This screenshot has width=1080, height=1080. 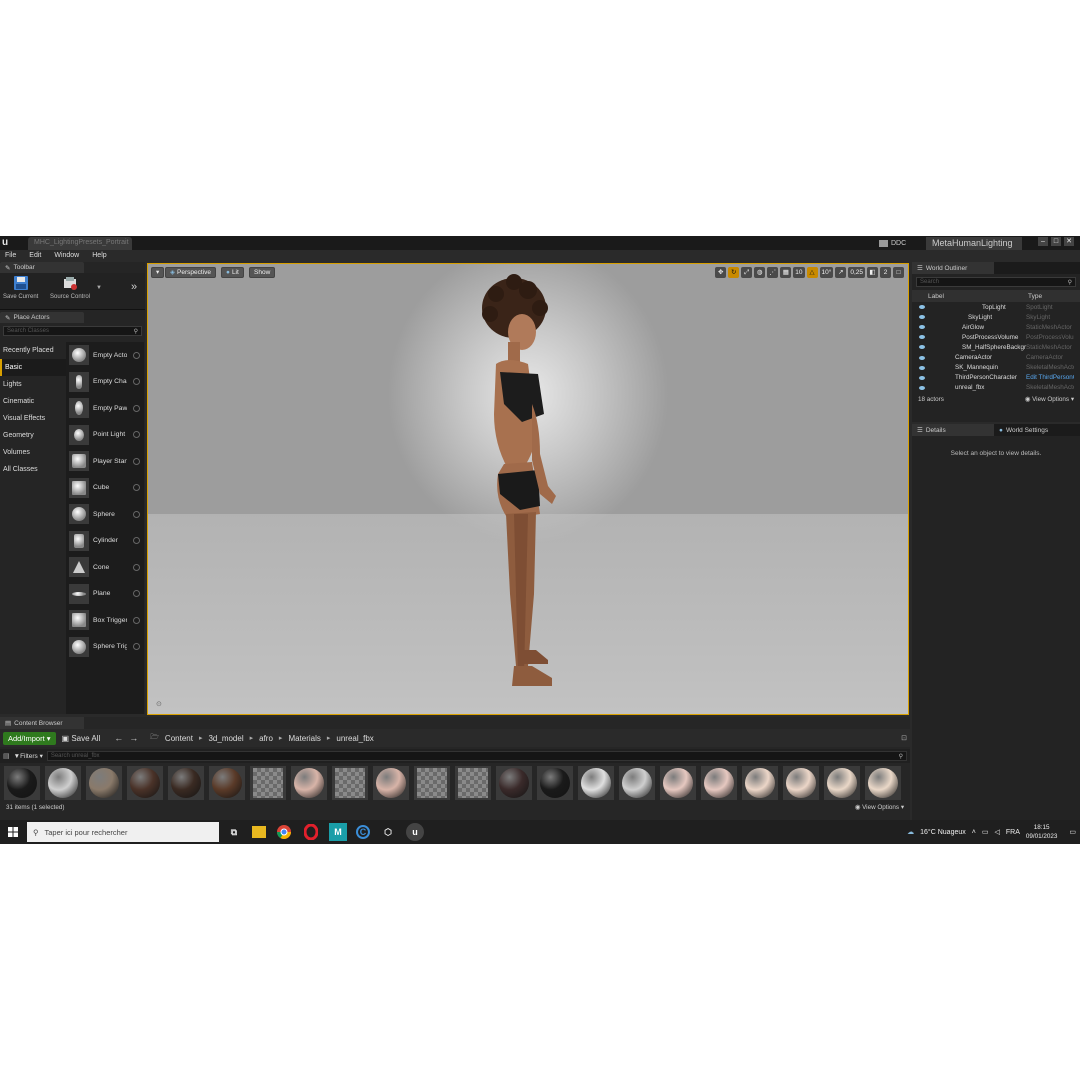 I want to click on translate-icon: ✥, so click(x=721, y=272).